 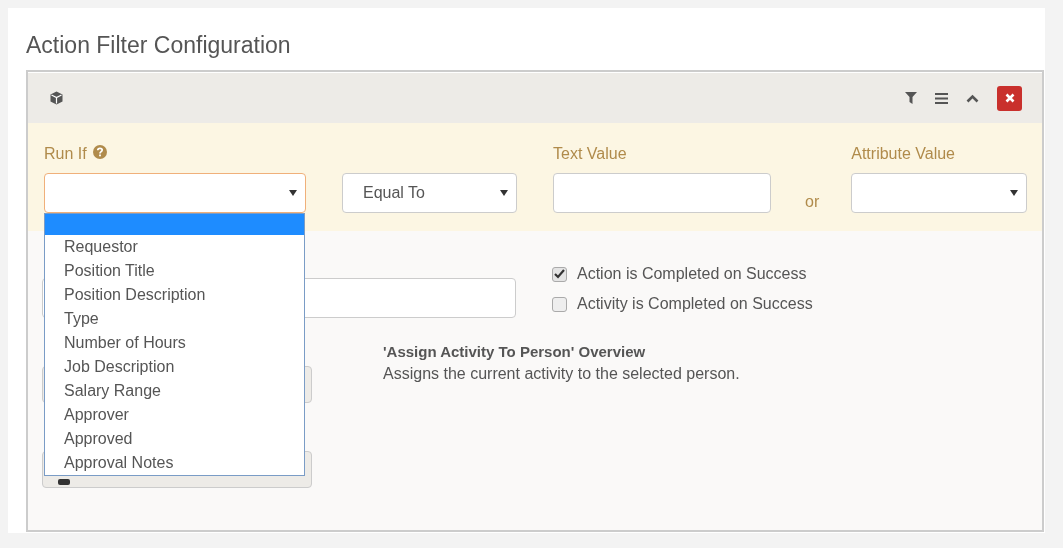 I want to click on dropdown-option: Requestor, so click(x=174, y=247).